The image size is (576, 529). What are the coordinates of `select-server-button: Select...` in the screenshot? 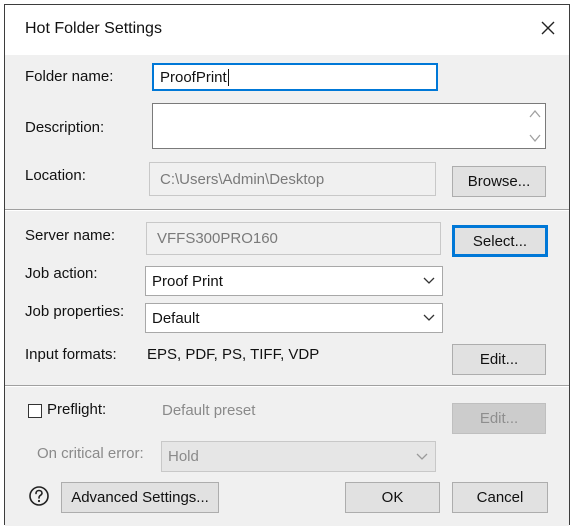 It's located at (500, 241).